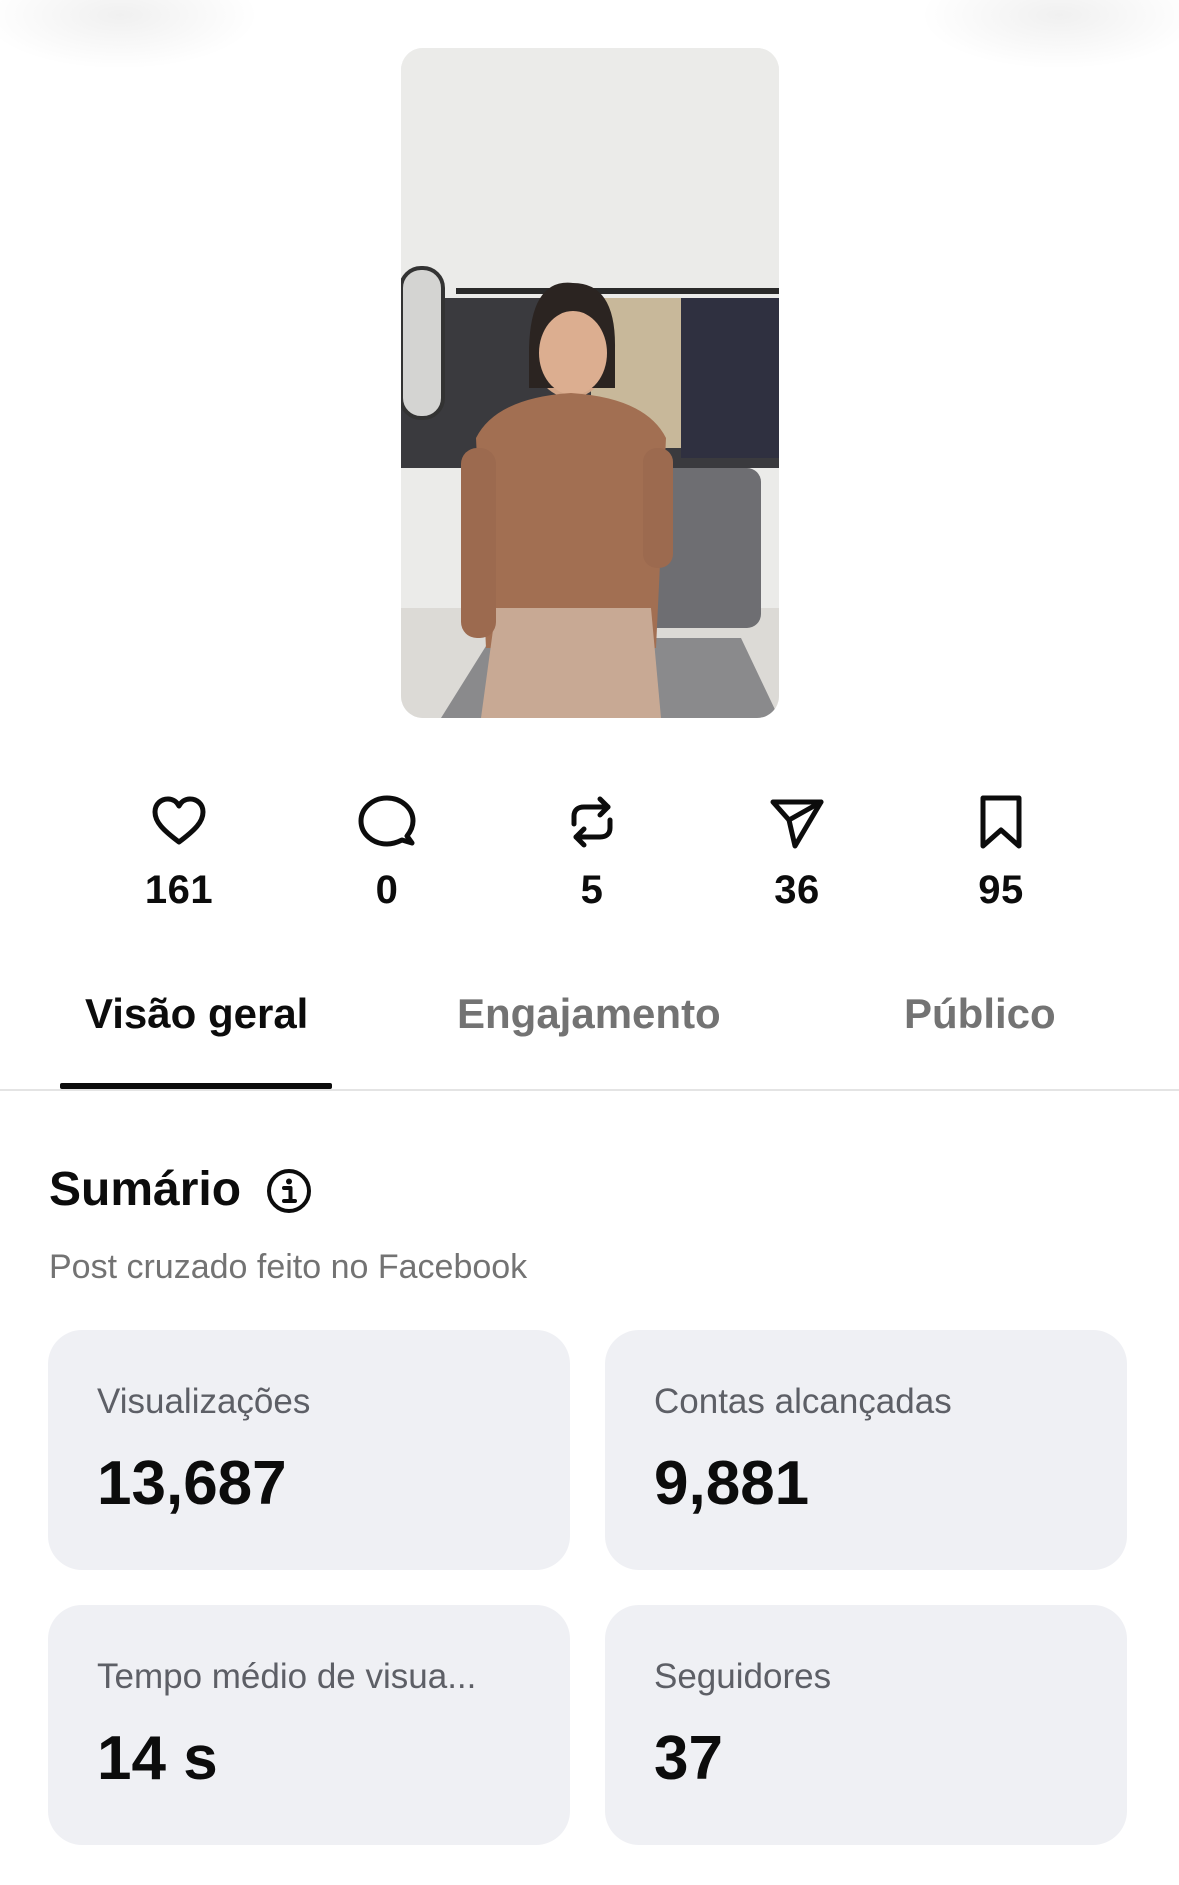  I want to click on comments-stat: 0, so click(387, 851).